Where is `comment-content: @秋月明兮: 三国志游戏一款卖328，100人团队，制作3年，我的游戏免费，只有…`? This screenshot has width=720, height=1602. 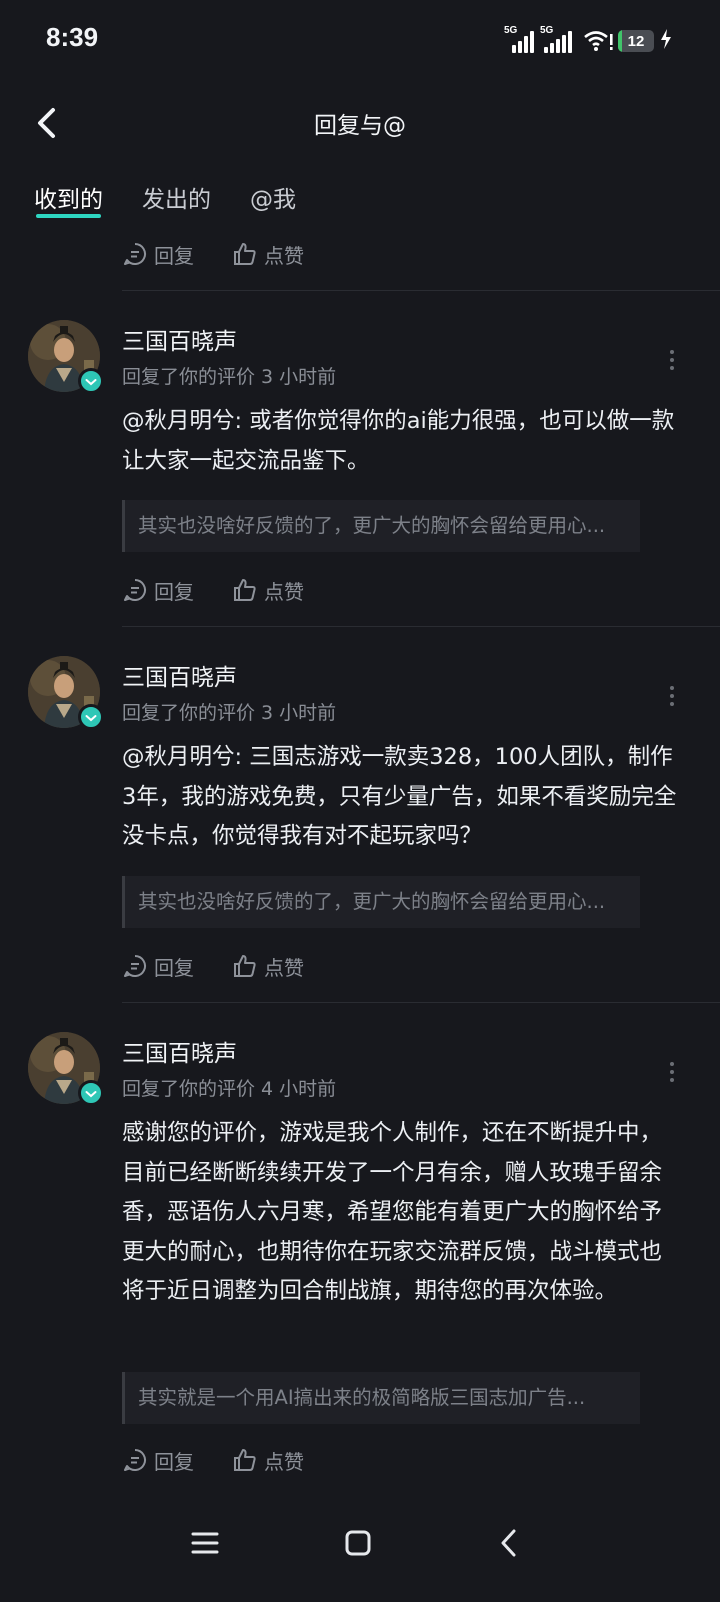 comment-content: @秋月明兮: 三国志游戏一款卖328，100人团队，制作3年，我的游戏免费，只有… is located at coordinates (403, 797).